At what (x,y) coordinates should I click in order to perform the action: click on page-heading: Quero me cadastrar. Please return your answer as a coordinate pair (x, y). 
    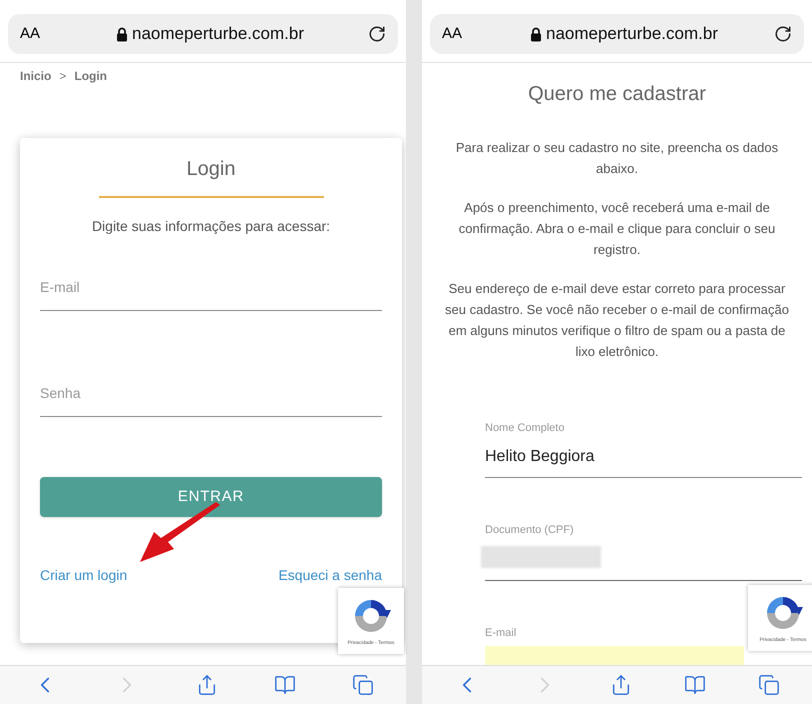
    Looking at the image, I should click on (617, 94).